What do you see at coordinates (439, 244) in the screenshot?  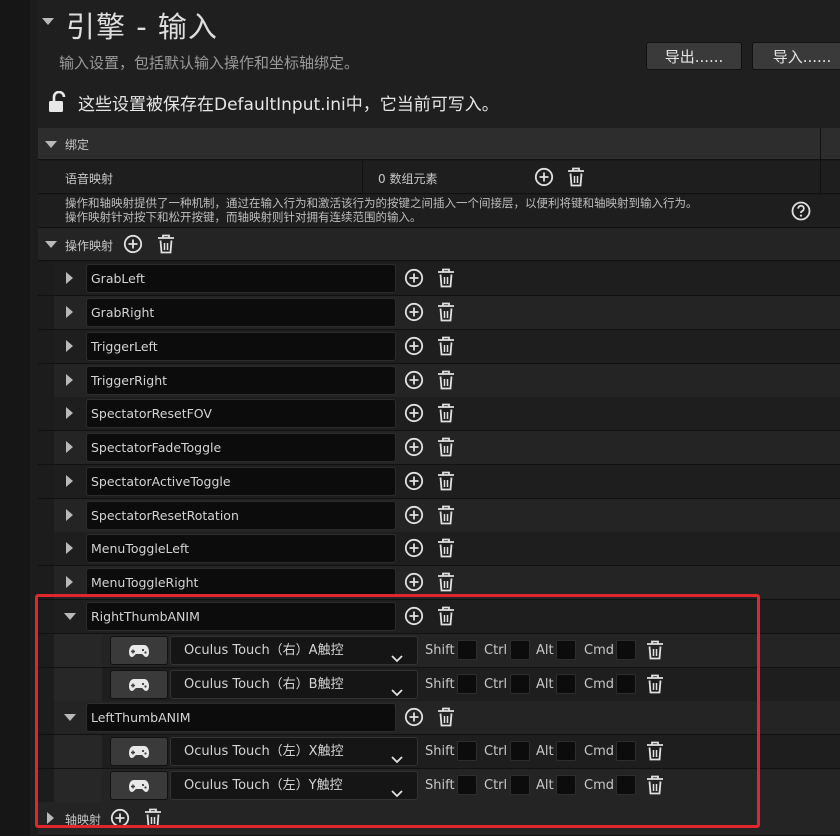 I see `action-mappings-header: 操作映射` at bounding box center [439, 244].